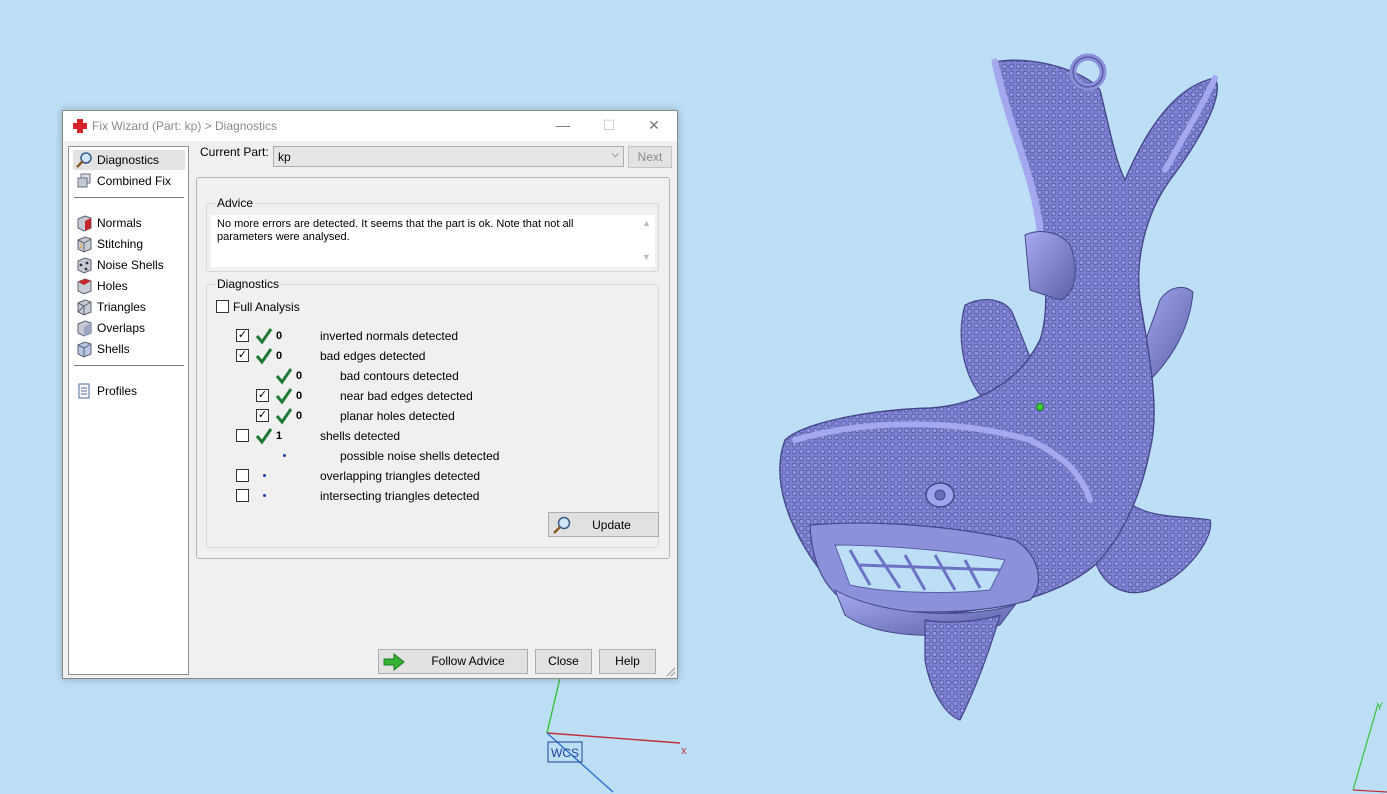 The image size is (1387, 794). Describe the element at coordinates (360, 436) in the screenshot. I see `shells-label: shells detected` at that location.